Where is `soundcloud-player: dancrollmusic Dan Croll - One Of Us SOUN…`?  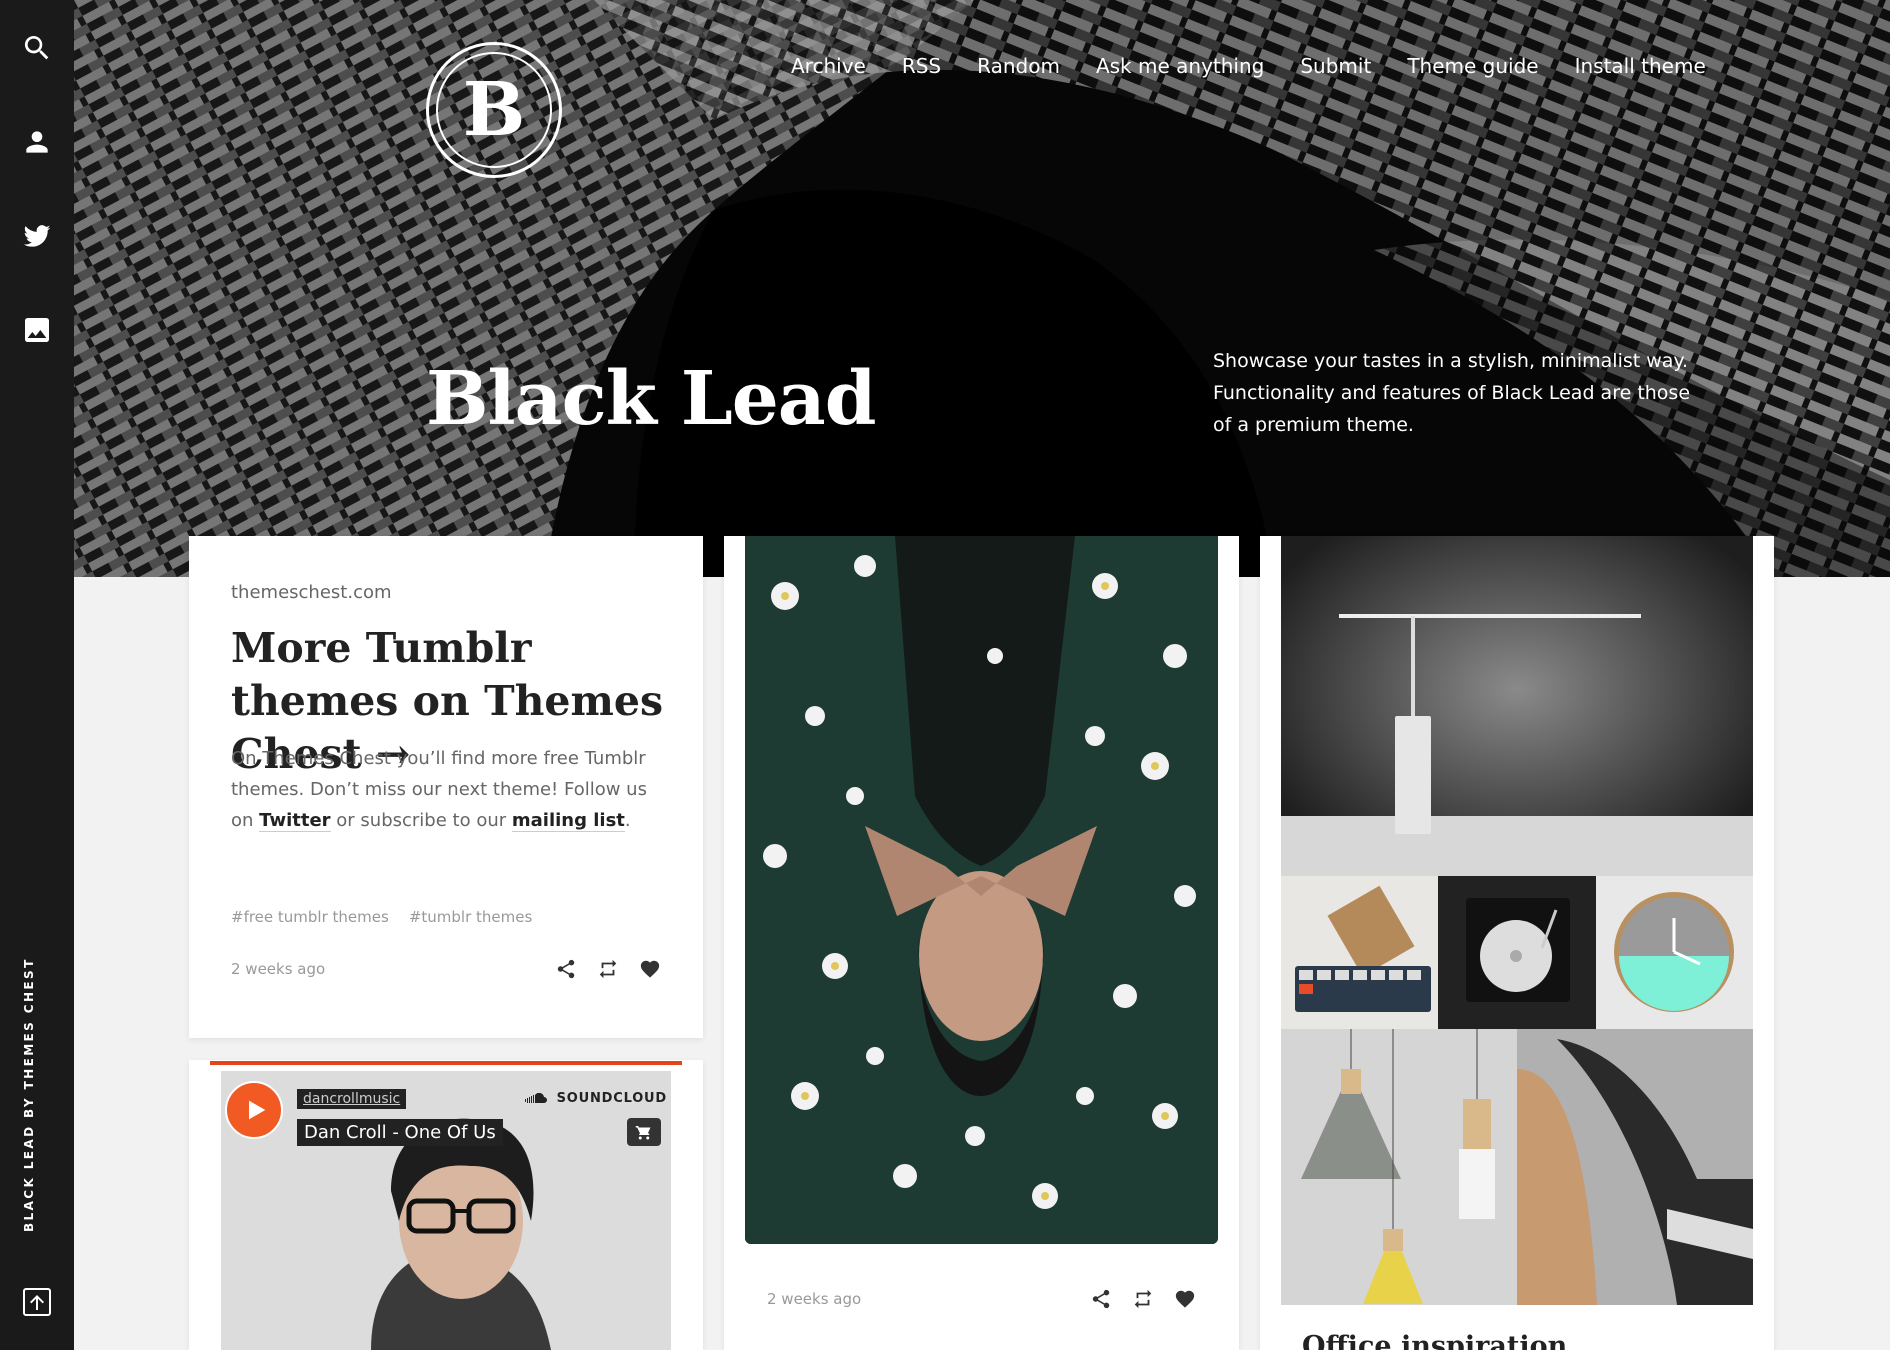
soundcloud-player: dancrollmusic Dan Croll - One Of Us SOUN… is located at coordinates (446, 1210).